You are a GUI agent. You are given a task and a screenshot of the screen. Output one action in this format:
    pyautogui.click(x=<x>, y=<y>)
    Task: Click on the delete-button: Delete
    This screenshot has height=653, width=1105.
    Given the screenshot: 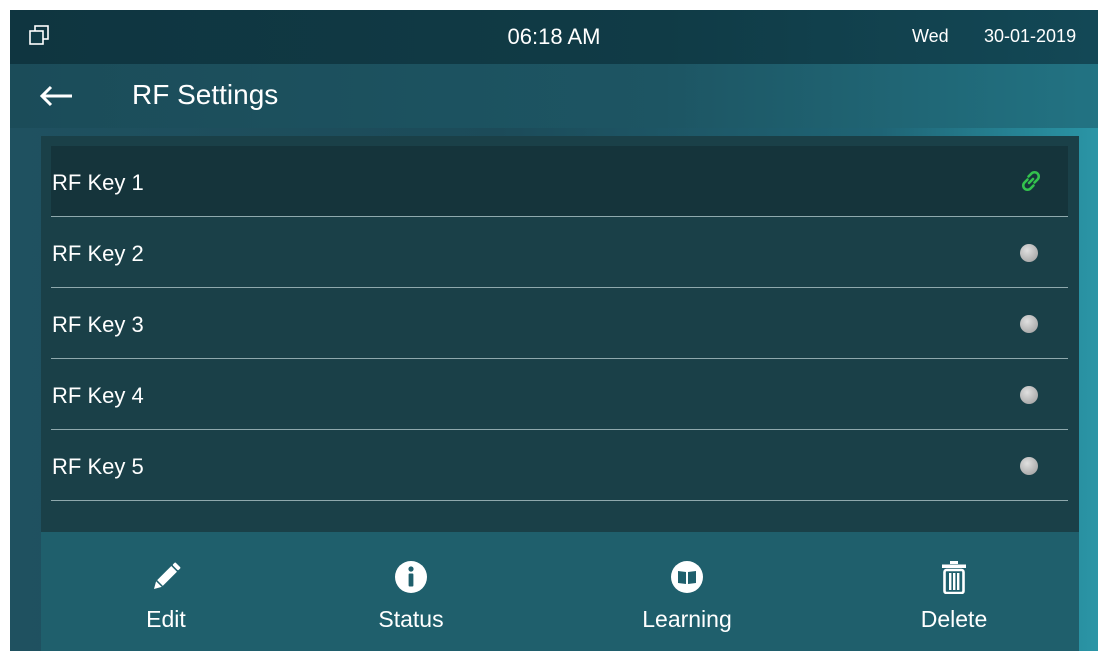 What is the action you would take?
    pyautogui.click(x=954, y=591)
    